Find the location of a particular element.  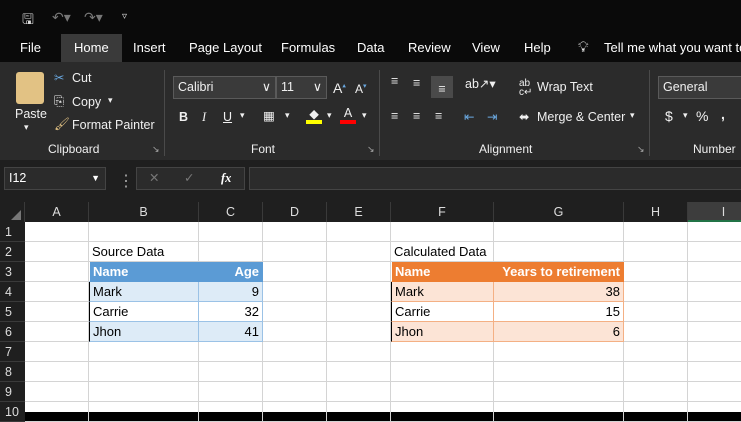

cell-g2 is located at coordinates (559, 252).